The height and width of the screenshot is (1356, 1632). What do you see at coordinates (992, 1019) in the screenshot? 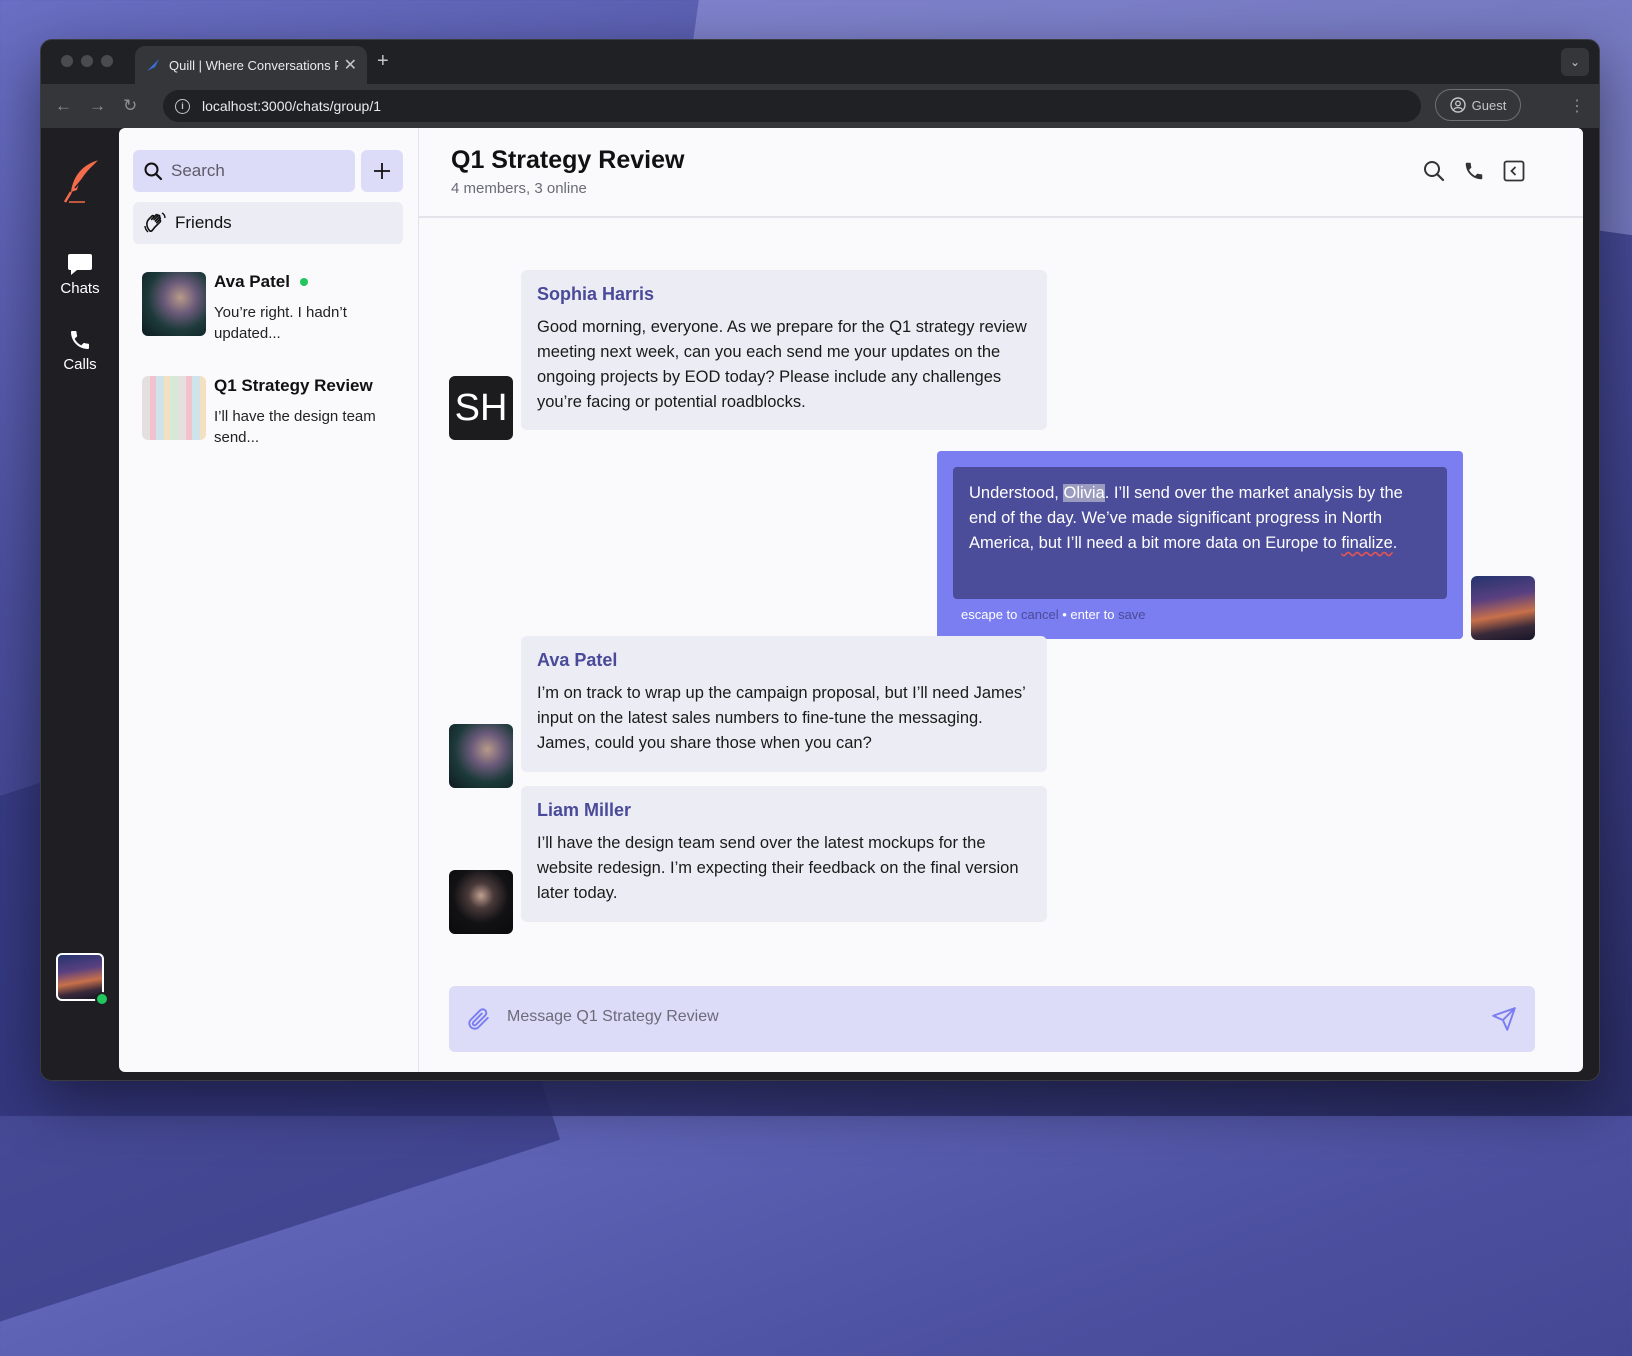
I see `message-composer: Message Q1 Strategy Review` at bounding box center [992, 1019].